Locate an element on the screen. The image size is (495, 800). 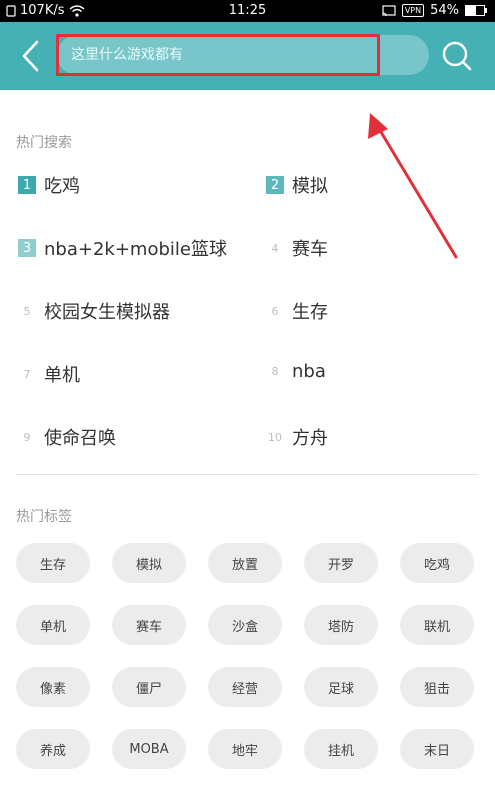
battery-icon is located at coordinates (476, 10).